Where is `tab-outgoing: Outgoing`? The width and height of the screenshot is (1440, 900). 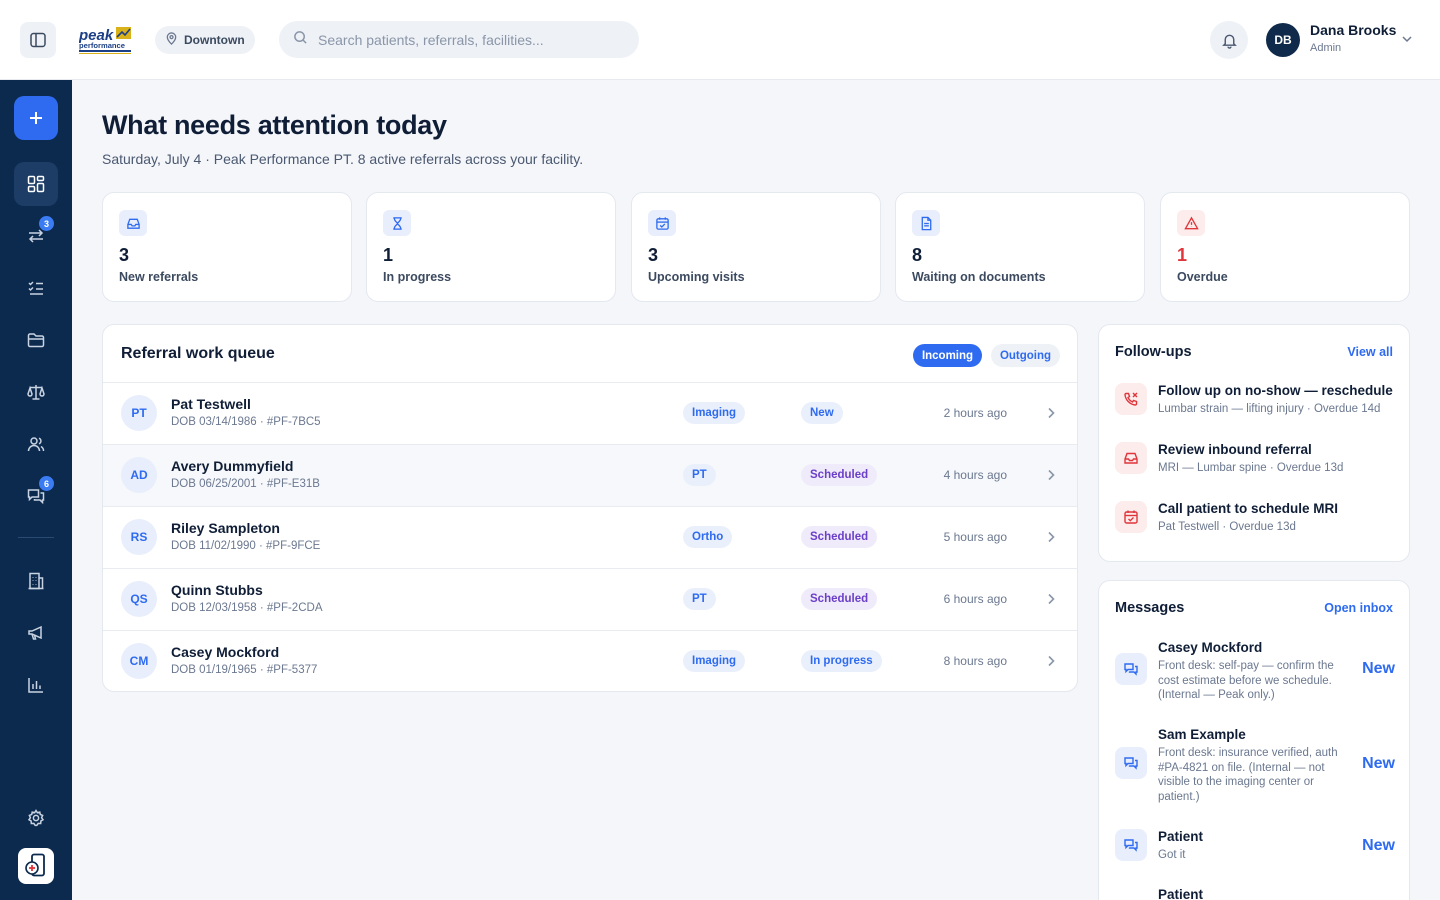 tab-outgoing: Outgoing is located at coordinates (1025, 355).